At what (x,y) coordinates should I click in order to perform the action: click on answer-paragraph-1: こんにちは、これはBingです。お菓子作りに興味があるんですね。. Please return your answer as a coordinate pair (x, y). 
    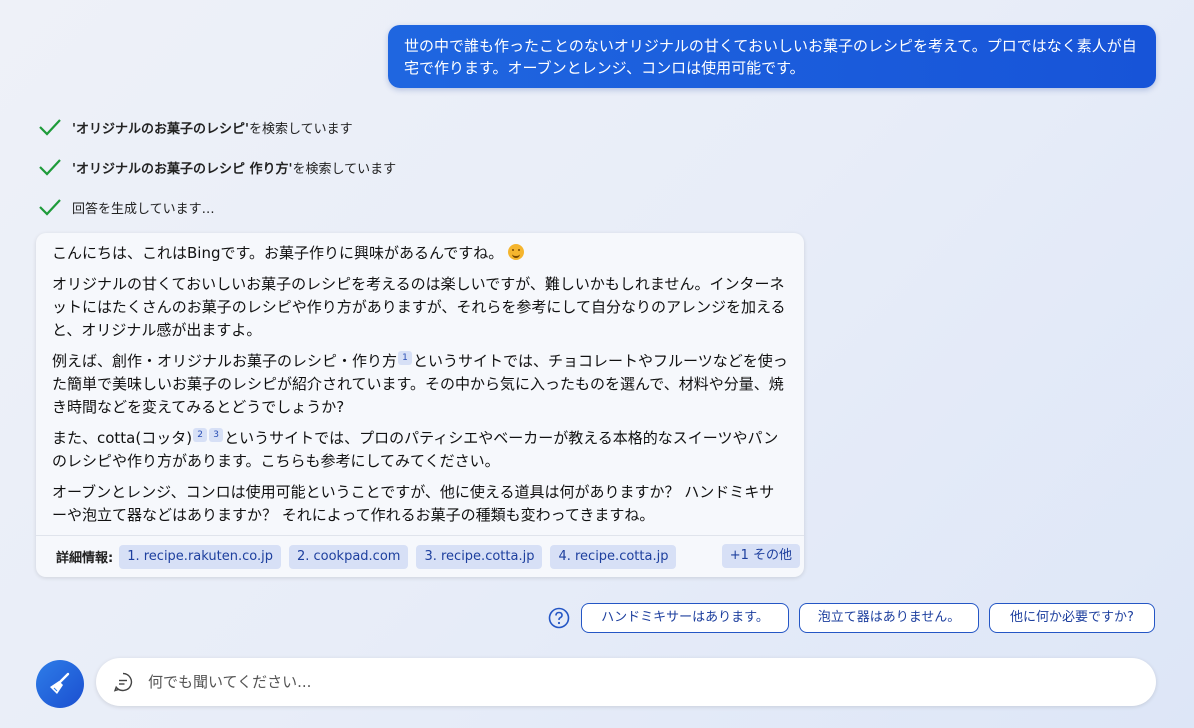
    Looking at the image, I should click on (420, 253).